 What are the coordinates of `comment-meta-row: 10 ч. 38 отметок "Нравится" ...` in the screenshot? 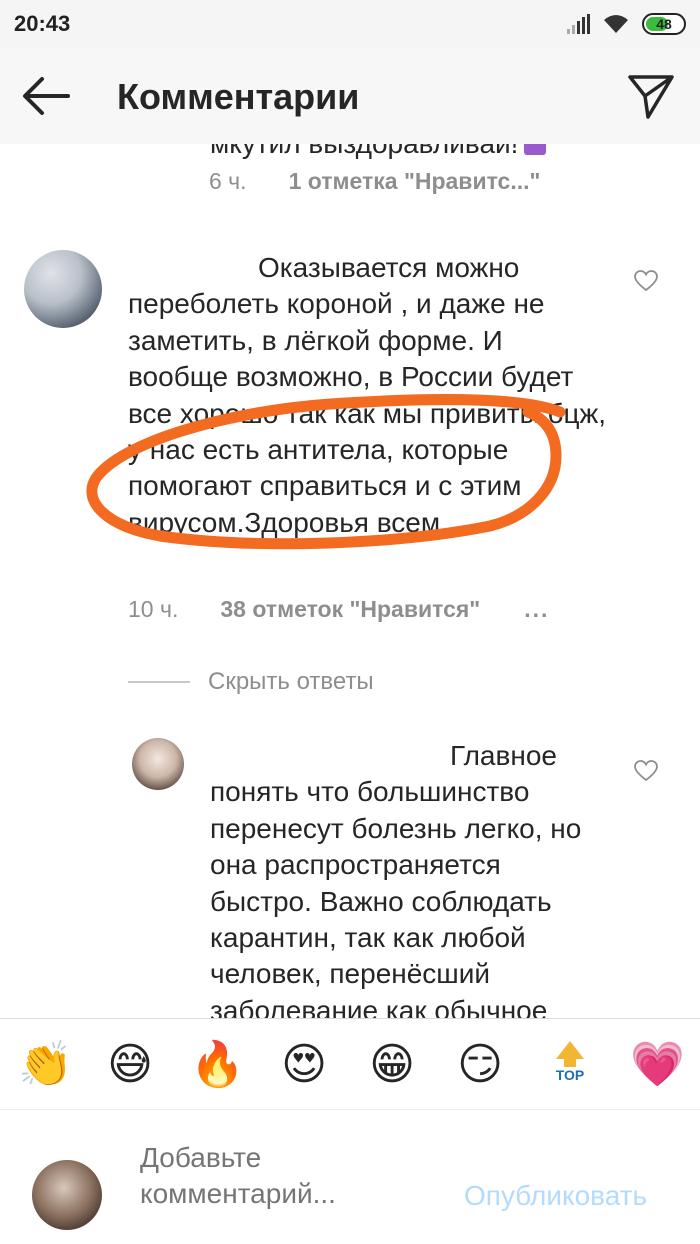 It's located at (338, 609).